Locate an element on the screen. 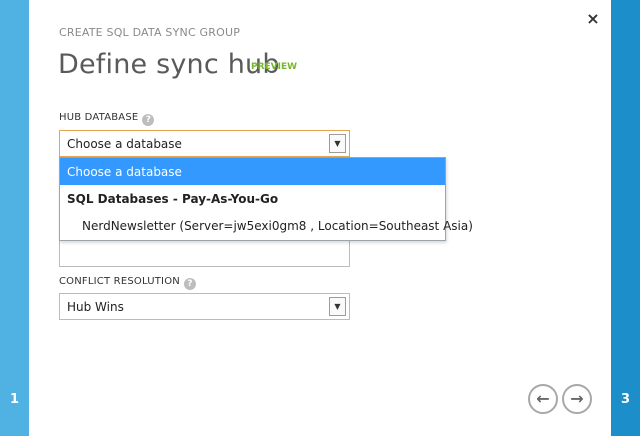  step-number-next: 3 is located at coordinates (625, 399).